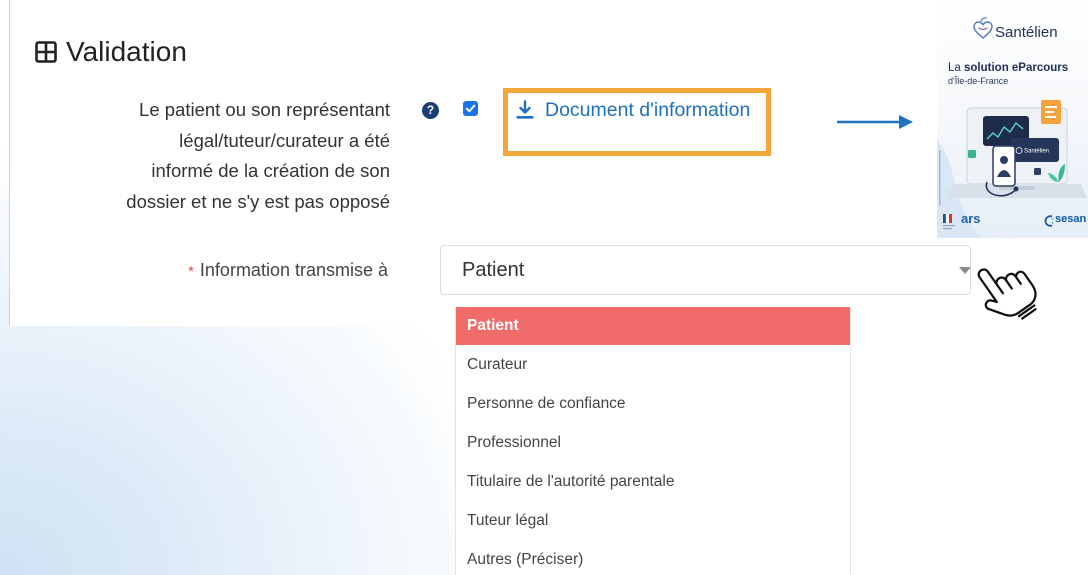  What do you see at coordinates (971, 218) in the screenshot?
I see `ars-logo: ars` at bounding box center [971, 218].